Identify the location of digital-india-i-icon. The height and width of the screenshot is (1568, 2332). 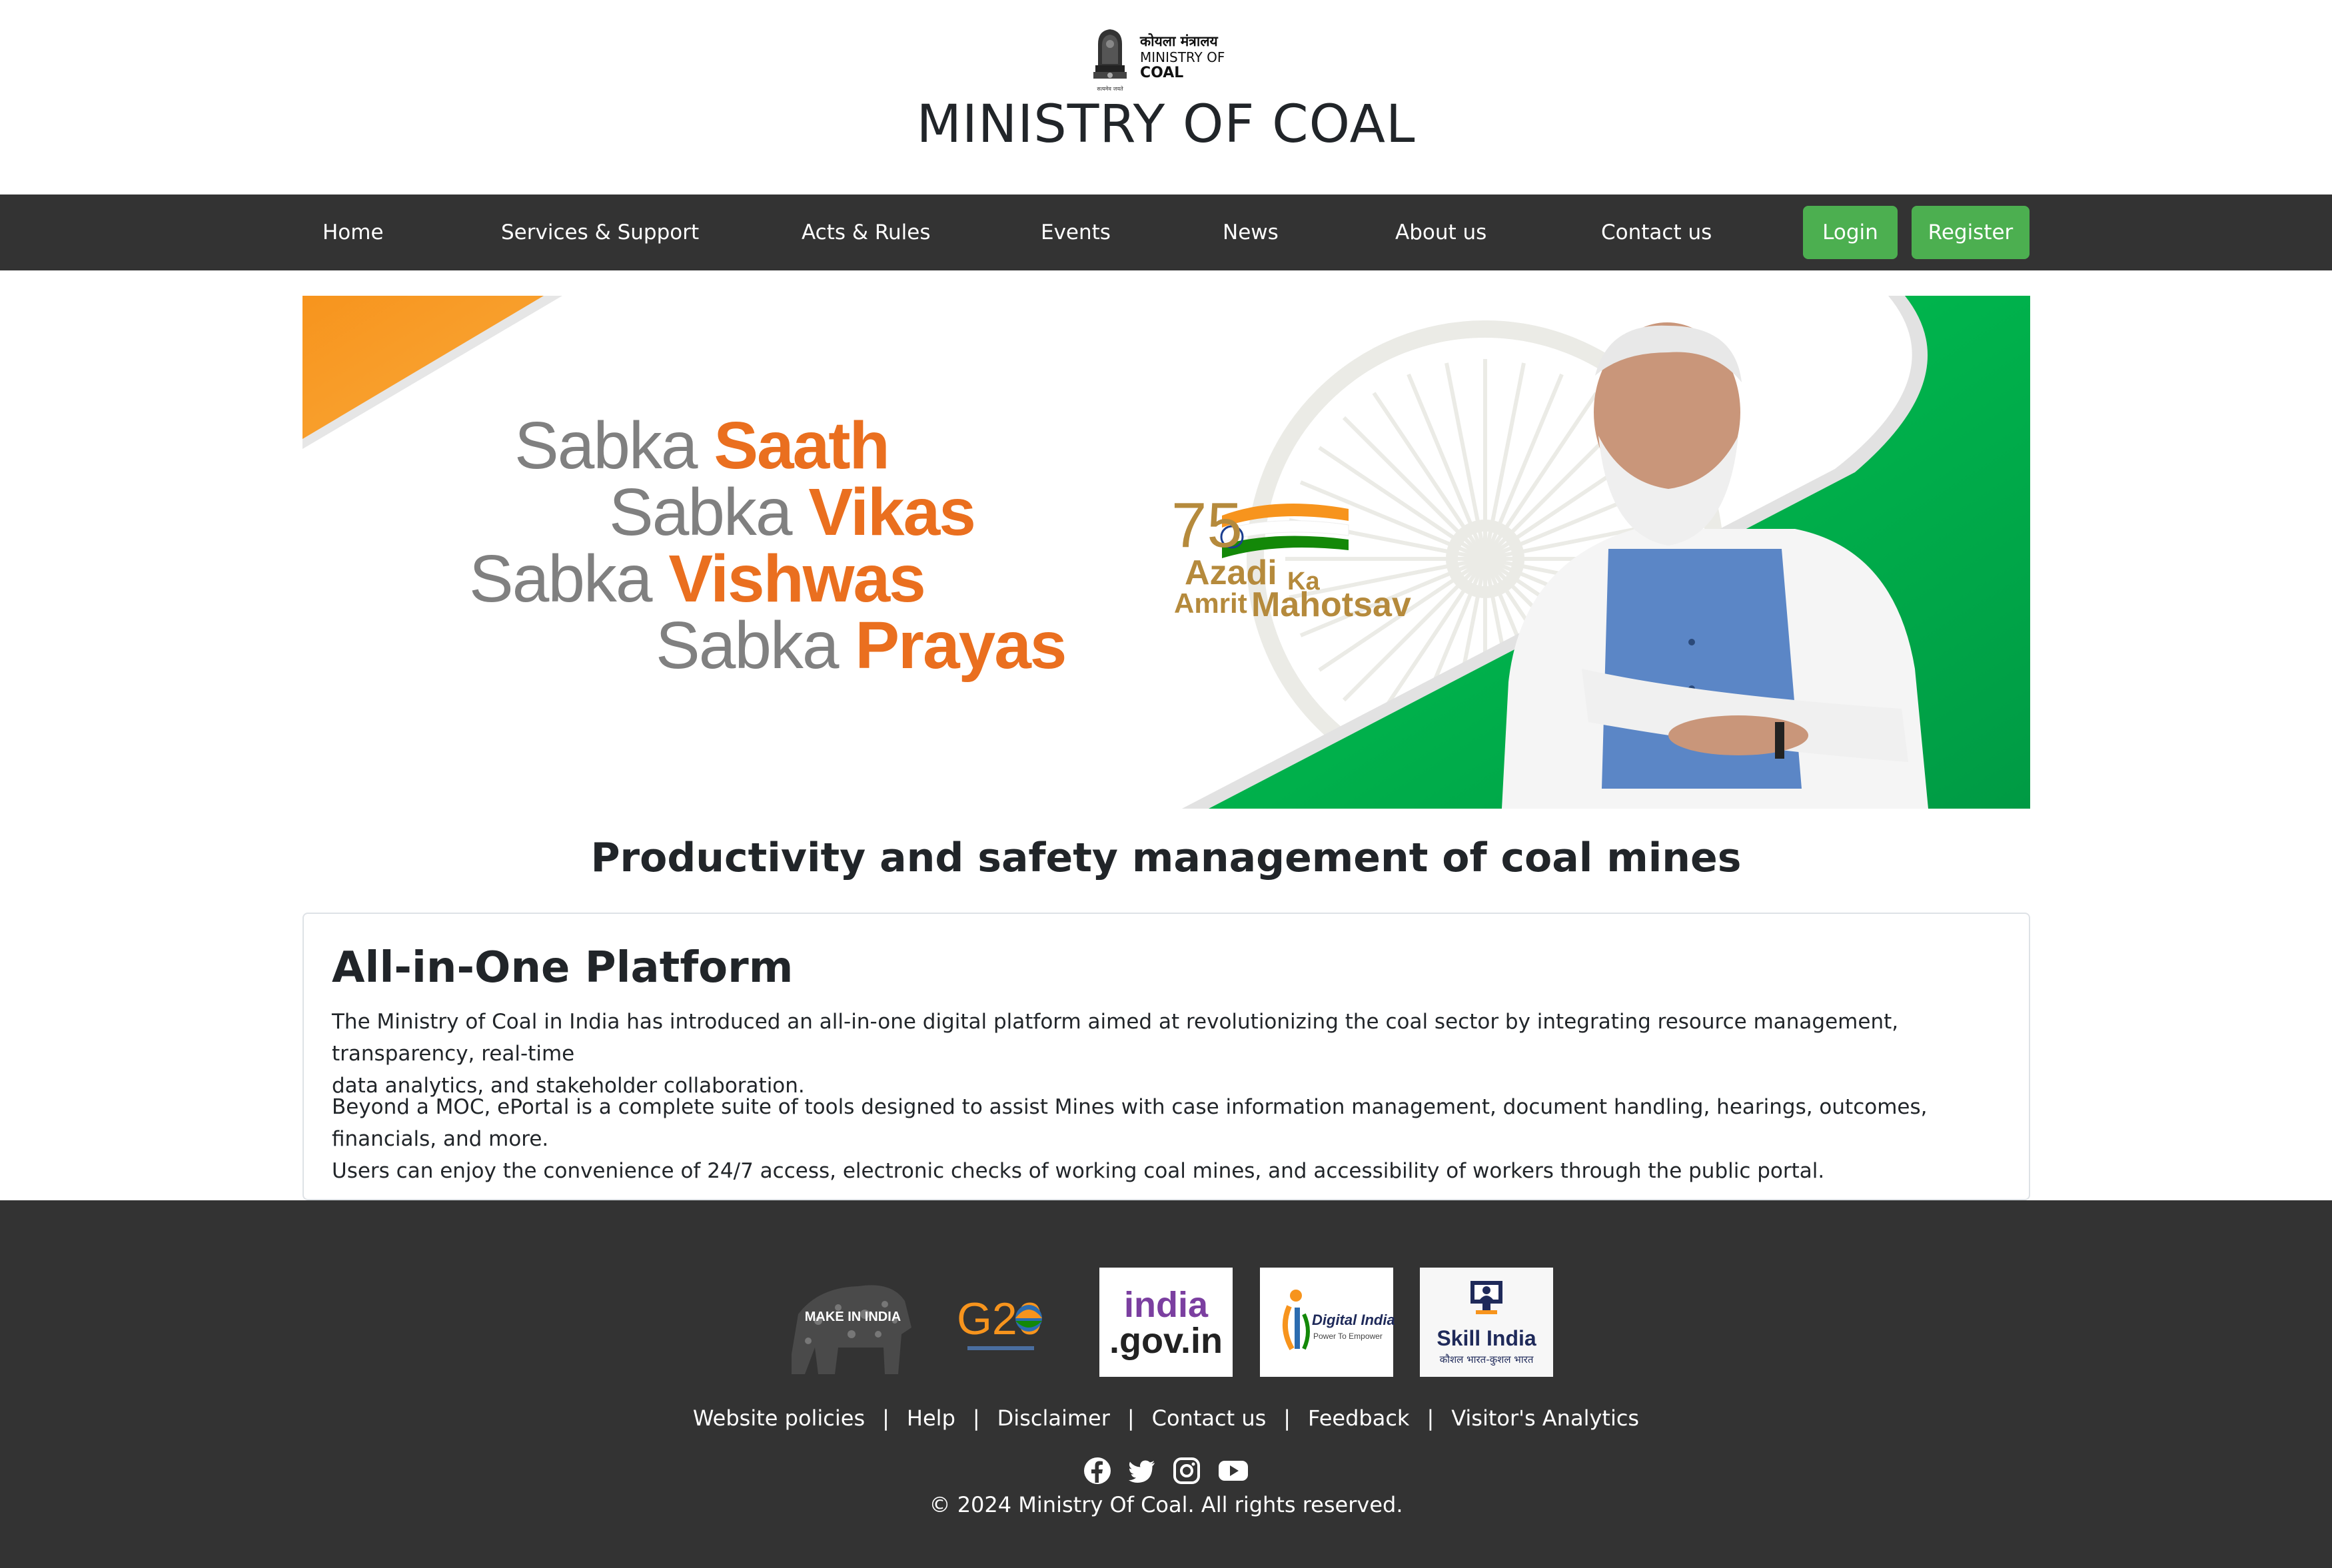
(1296, 1320).